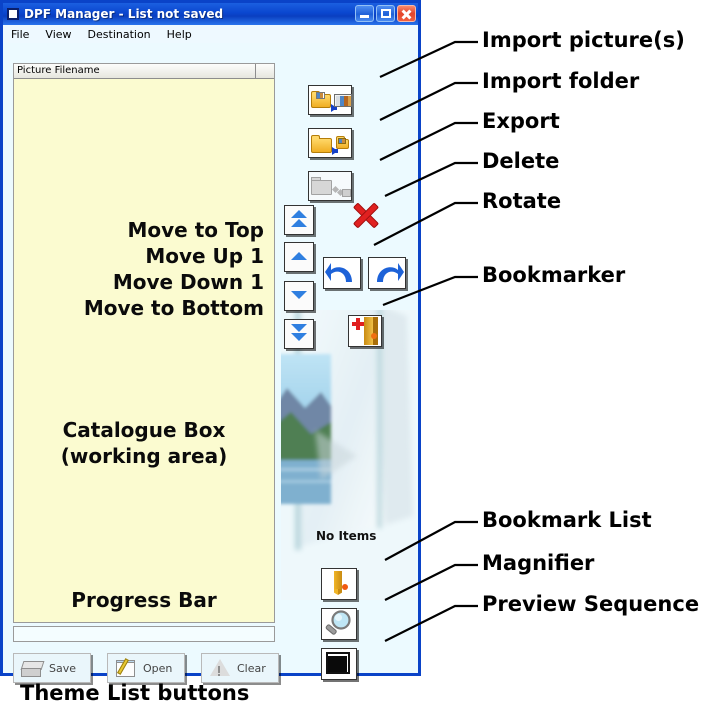  What do you see at coordinates (338, 272) in the screenshot?
I see `rotate-left-icon` at bounding box center [338, 272].